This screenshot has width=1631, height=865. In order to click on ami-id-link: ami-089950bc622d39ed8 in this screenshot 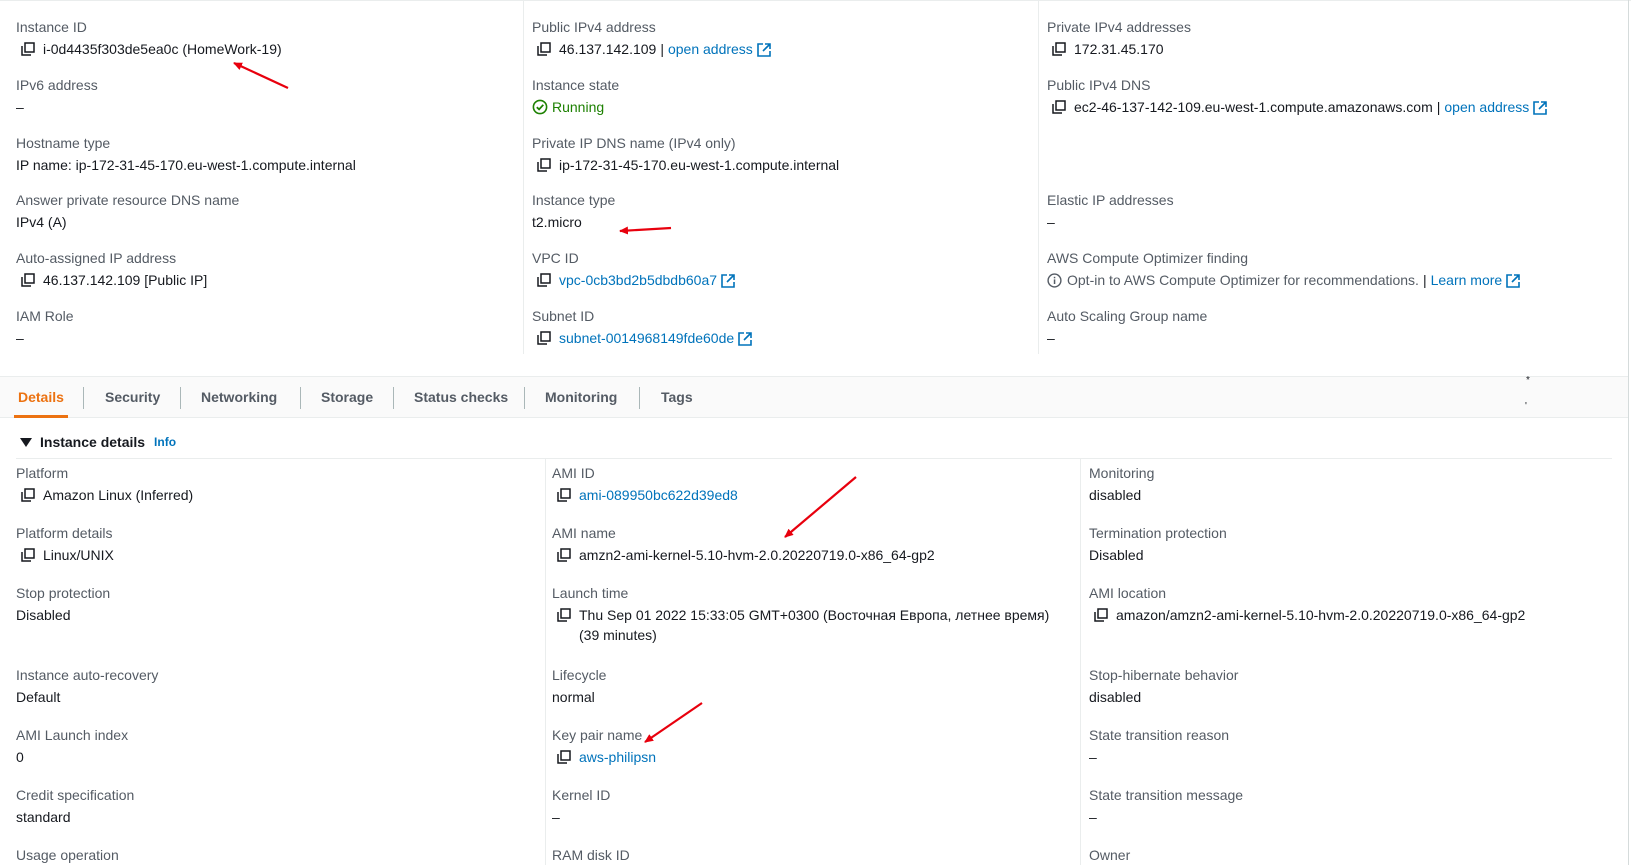, I will do `click(658, 495)`.